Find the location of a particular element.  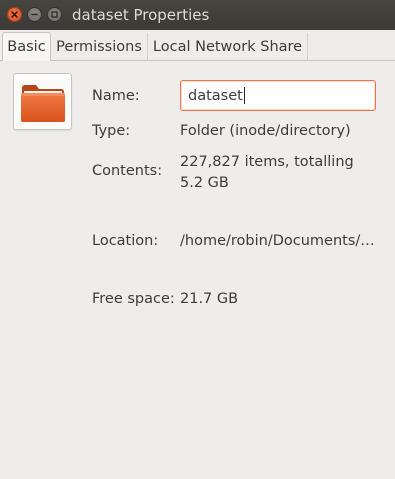

free-space-label: Free space: is located at coordinates (133, 299).